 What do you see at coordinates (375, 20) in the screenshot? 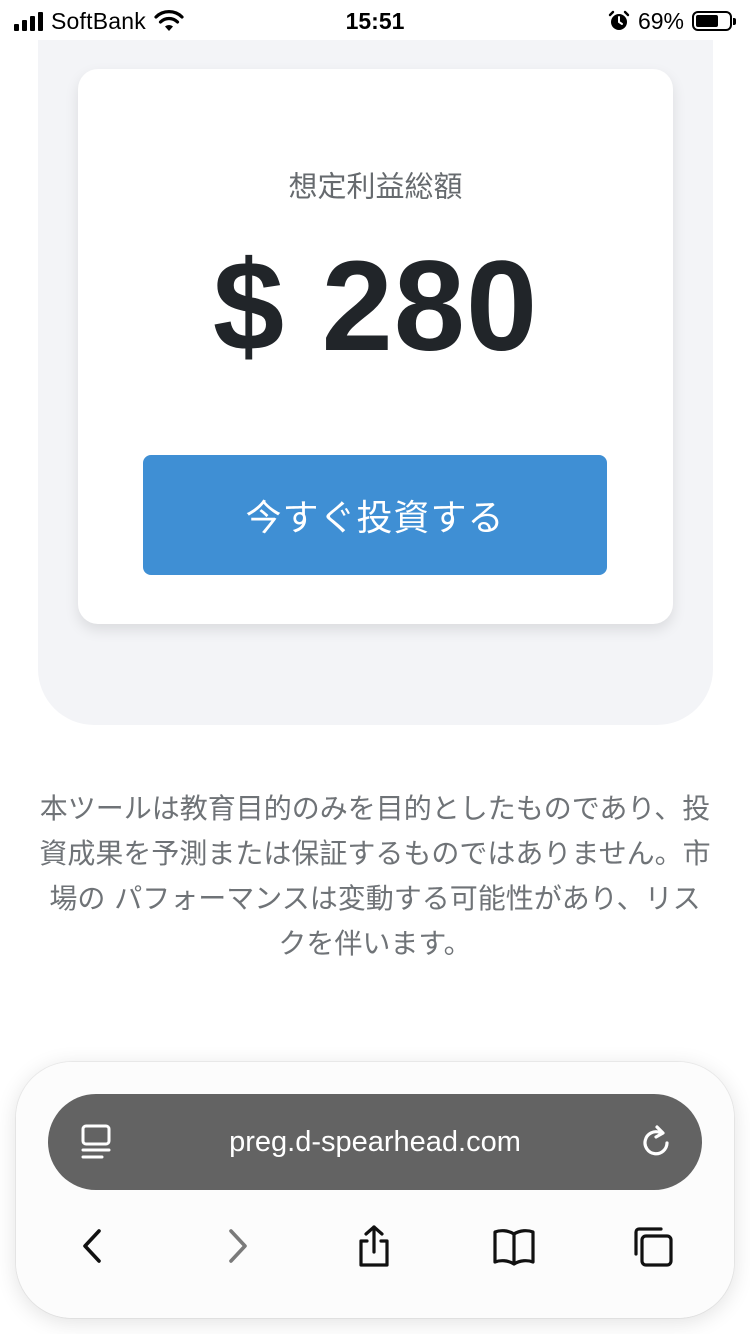
I see `status-bar: SoftBank 15:51 69%` at bounding box center [375, 20].